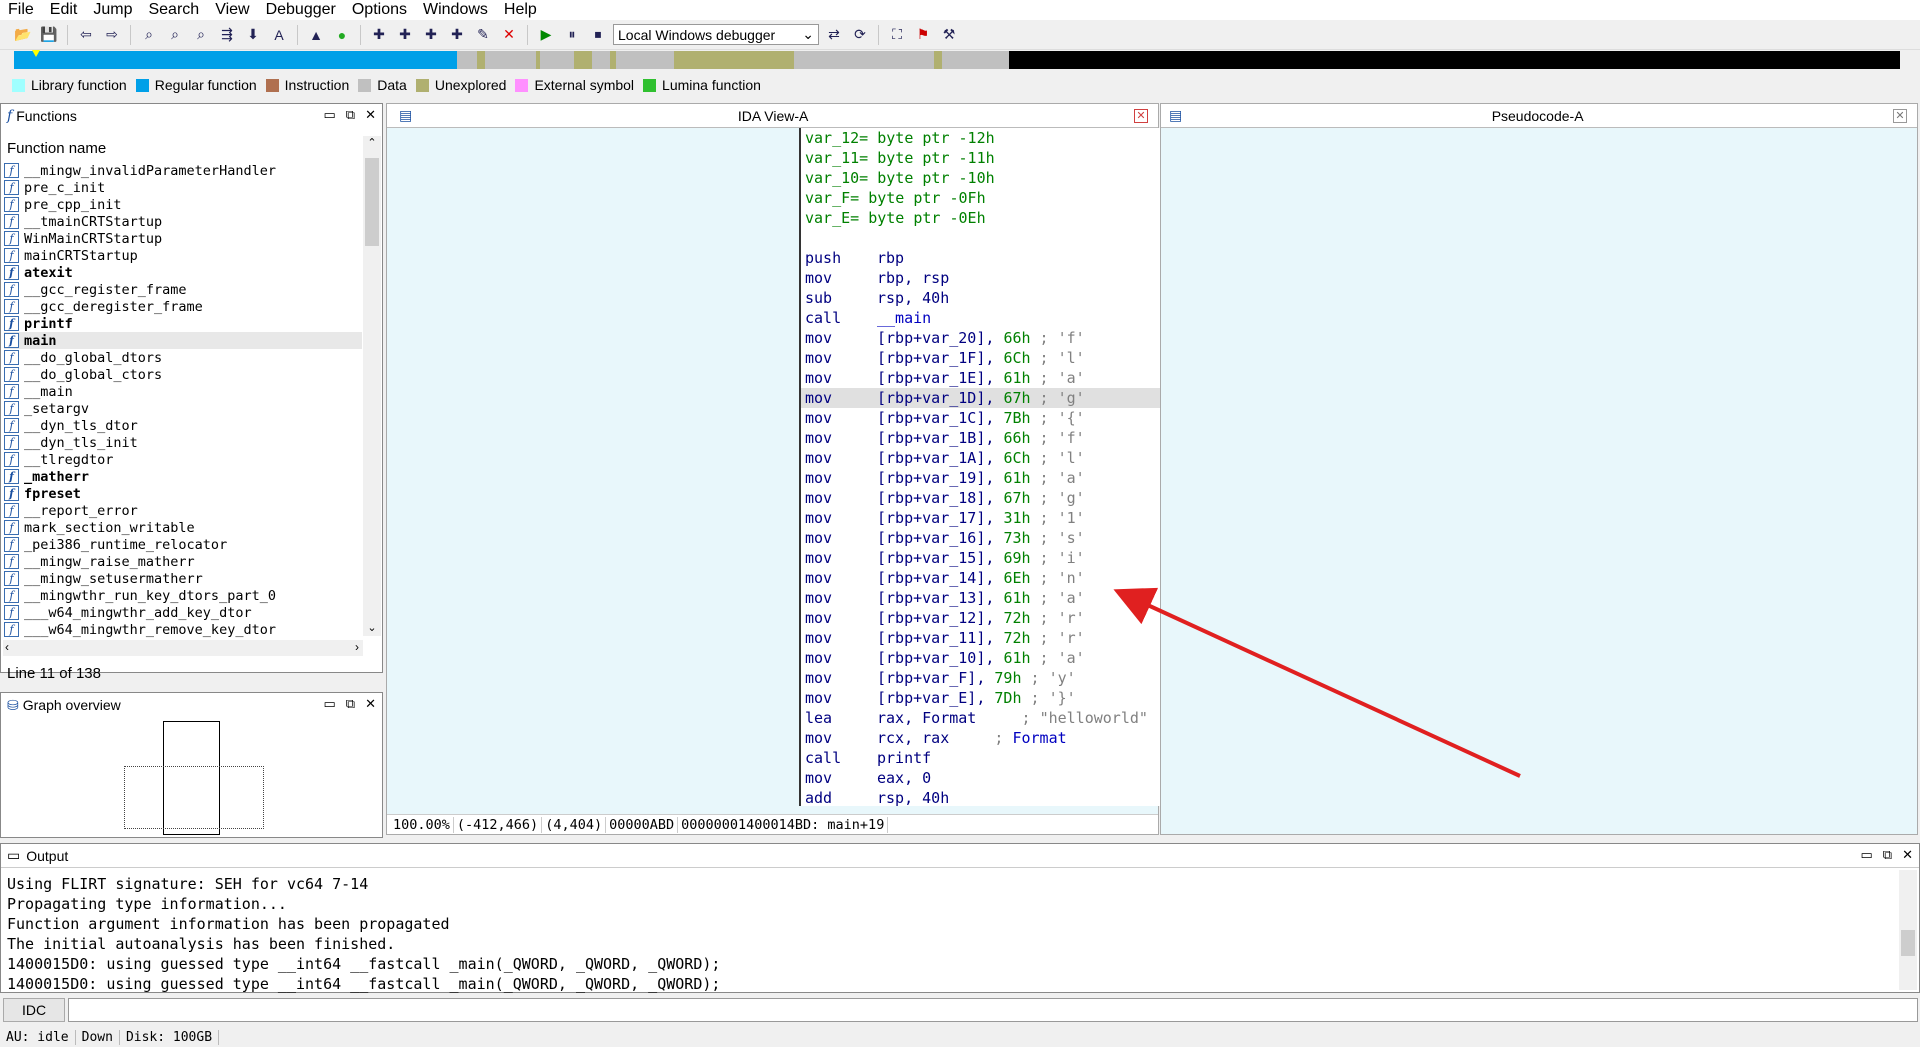 This screenshot has width=1920, height=1047. What do you see at coordinates (931, 558) in the screenshot?
I see `operand: [rbp+var_15]` at bounding box center [931, 558].